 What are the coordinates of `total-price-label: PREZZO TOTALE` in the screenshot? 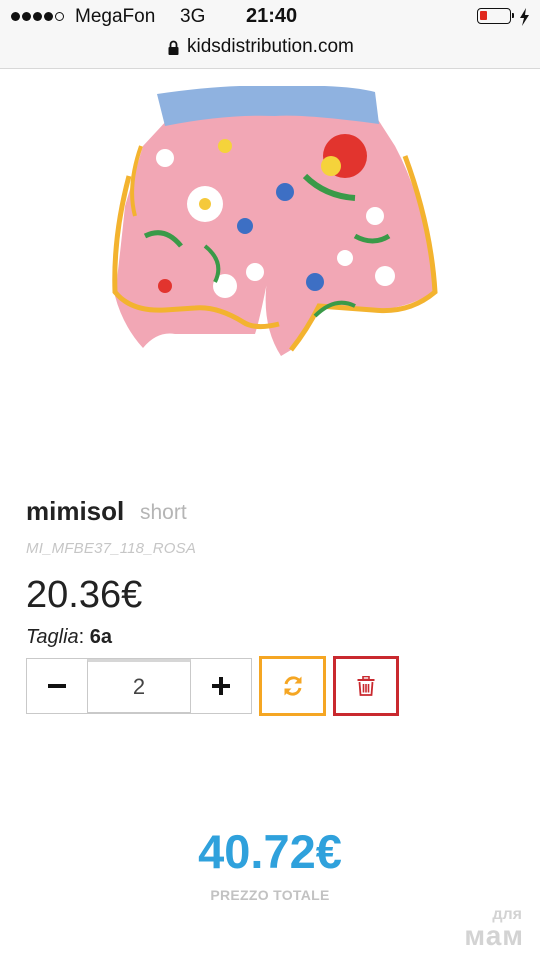 It's located at (270, 895).